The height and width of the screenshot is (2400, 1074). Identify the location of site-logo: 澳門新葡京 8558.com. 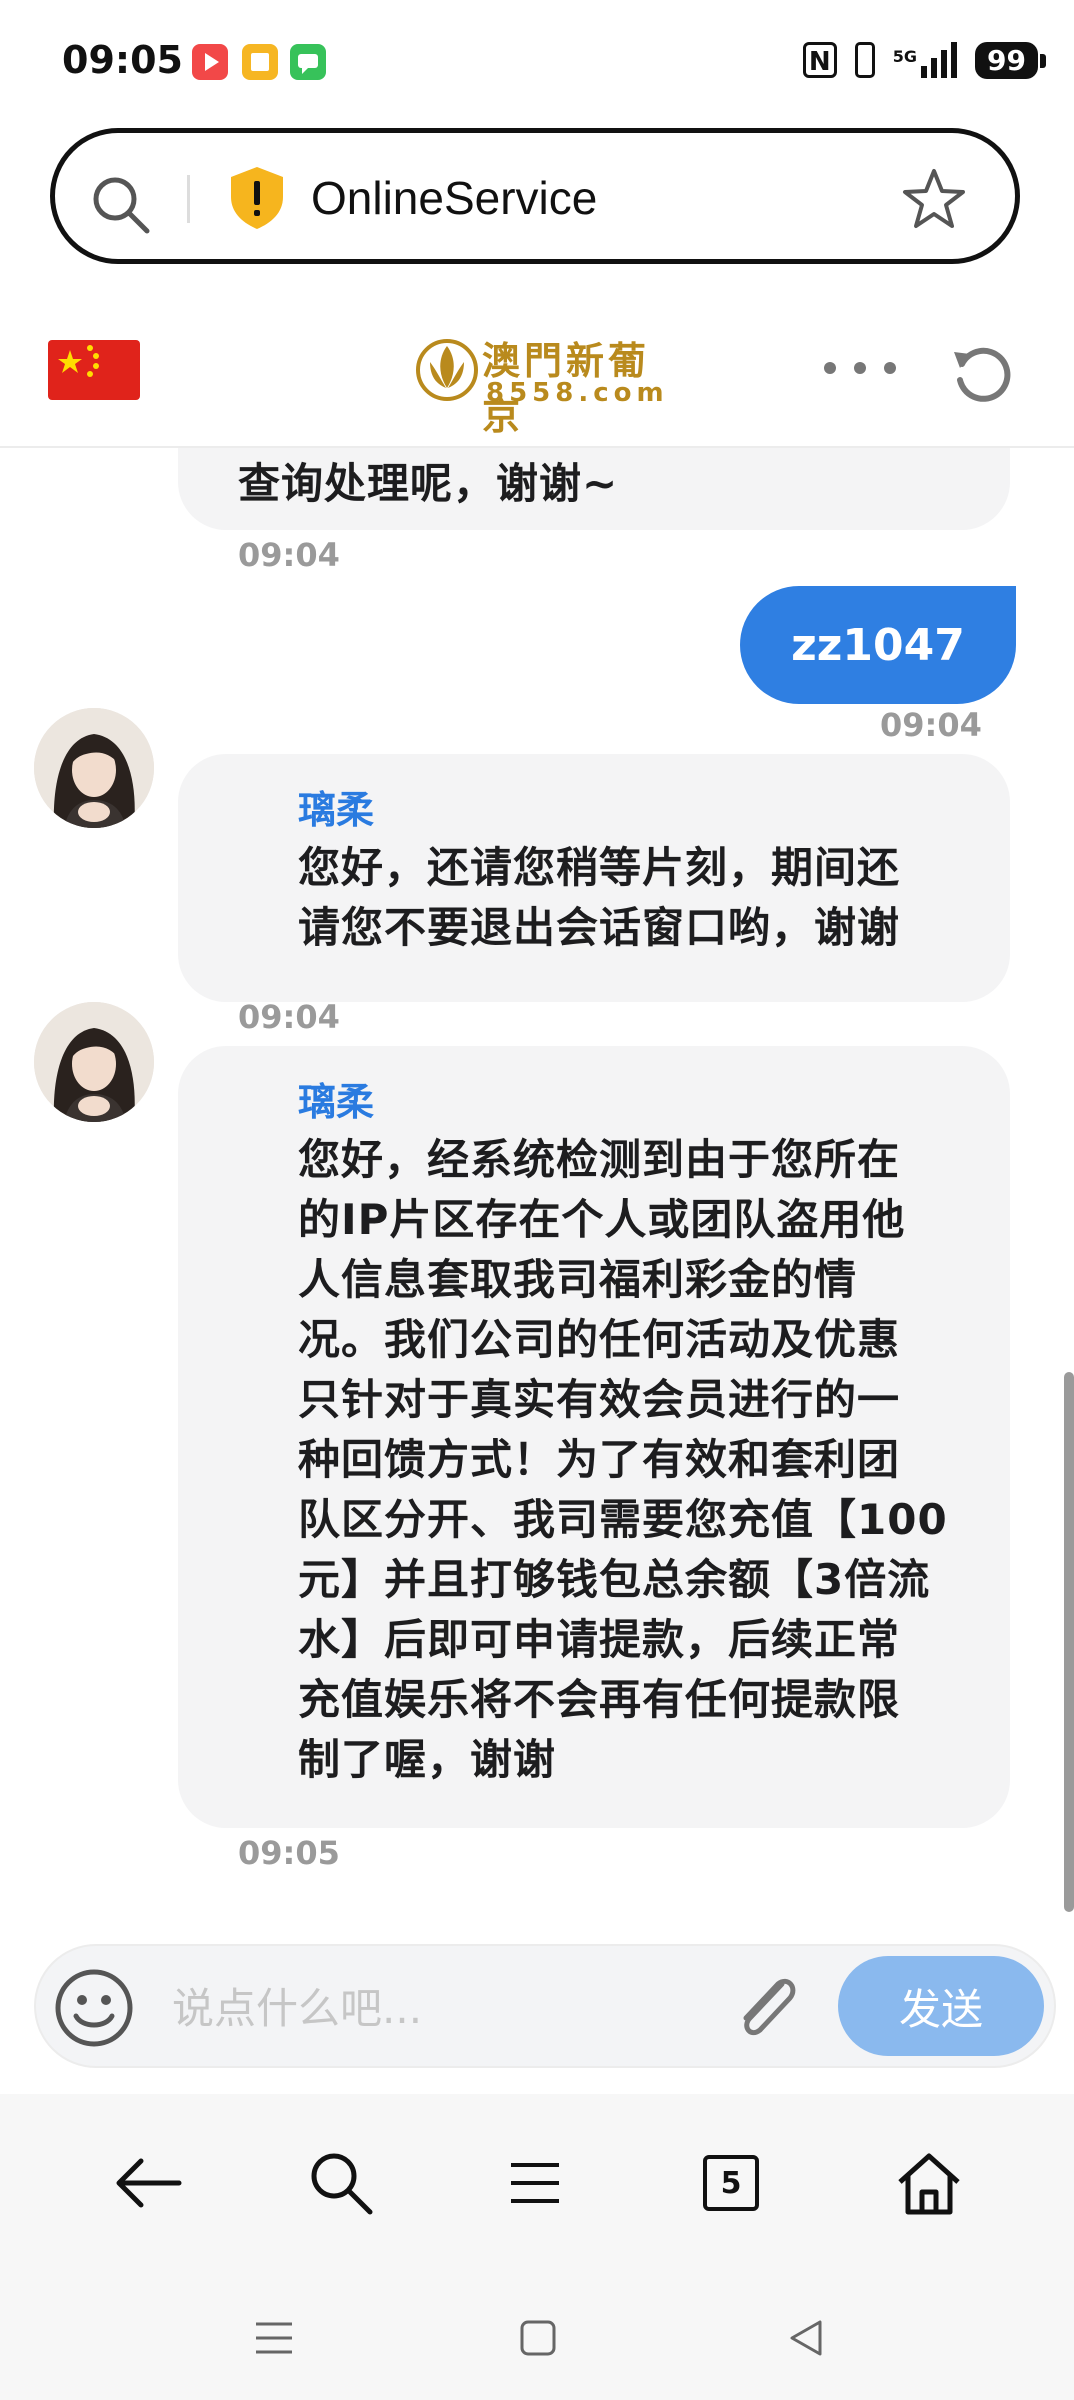
(551, 384).